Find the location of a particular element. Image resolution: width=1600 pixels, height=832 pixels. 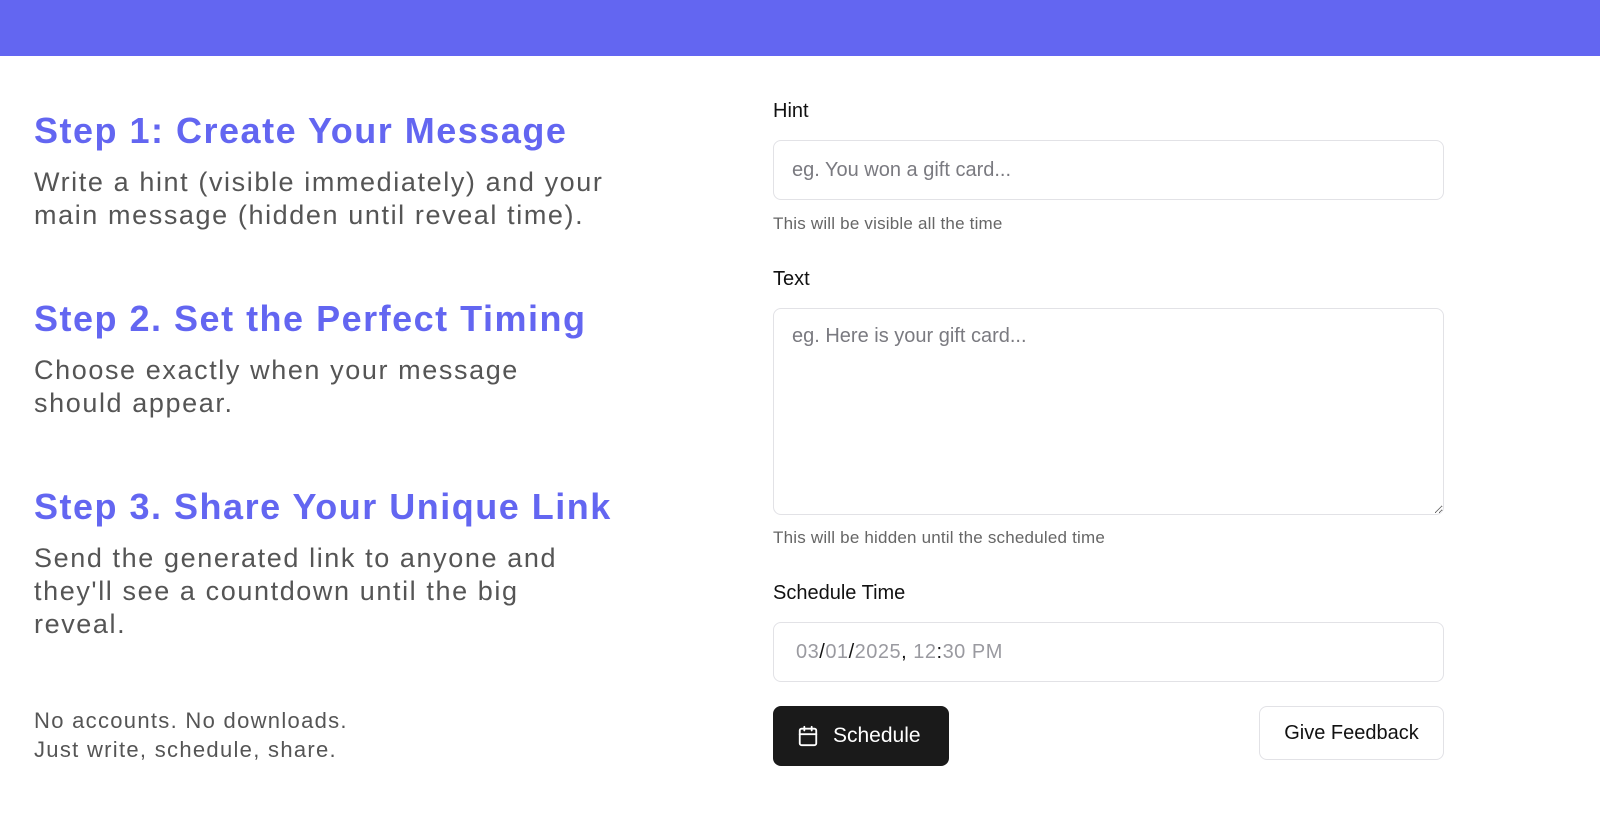

hint-label: Hint is located at coordinates (791, 111).